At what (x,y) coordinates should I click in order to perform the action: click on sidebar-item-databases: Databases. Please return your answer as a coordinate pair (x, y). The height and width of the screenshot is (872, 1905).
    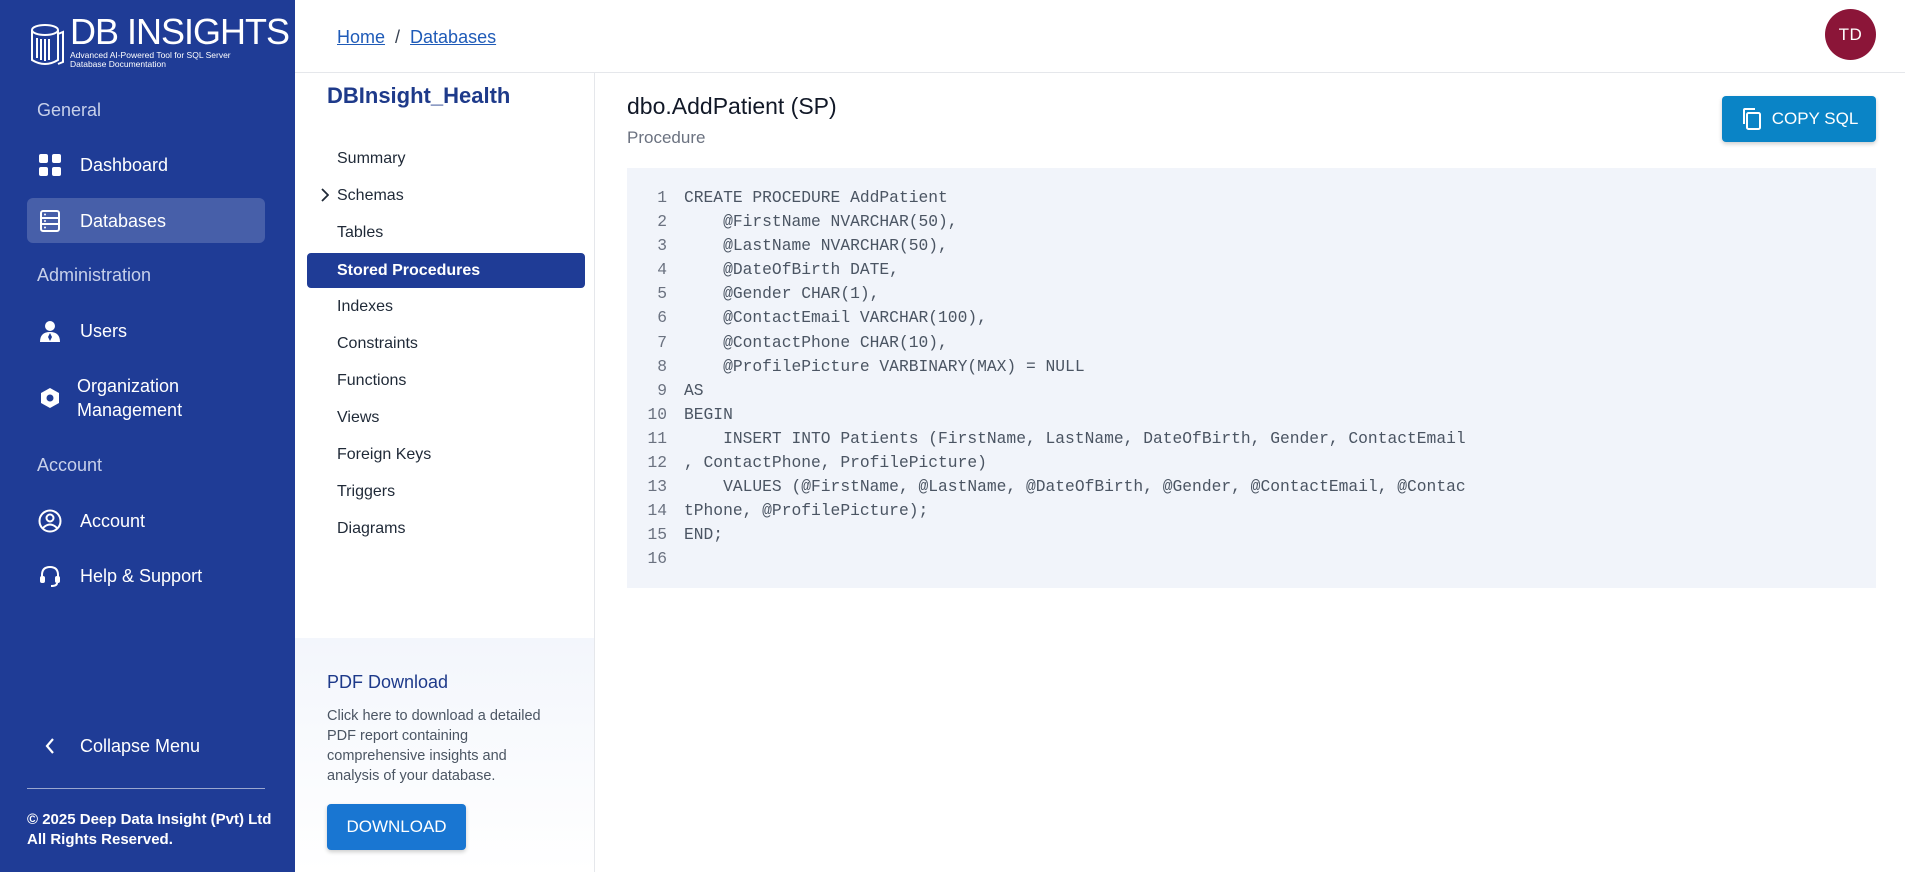
    Looking at the image, I should click on (146, 220).